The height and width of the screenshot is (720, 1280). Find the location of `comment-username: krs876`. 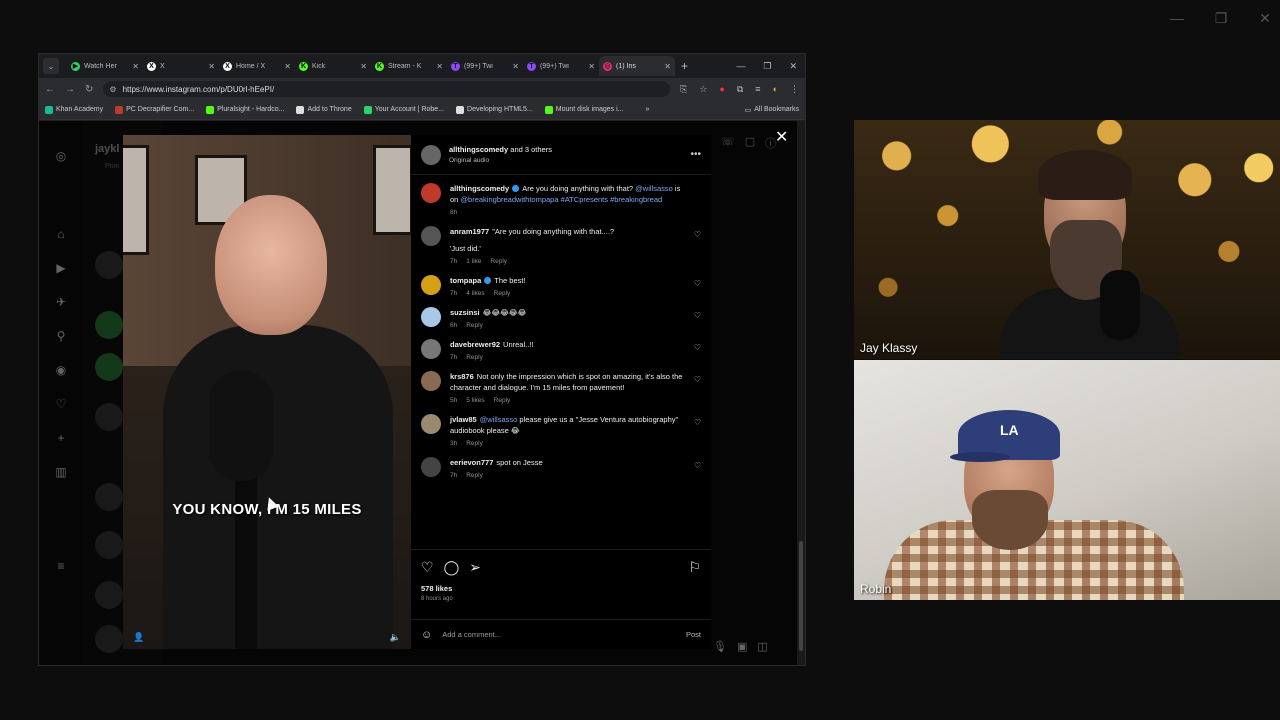

comment-username: krs876 is located at coordinates (462, 376).